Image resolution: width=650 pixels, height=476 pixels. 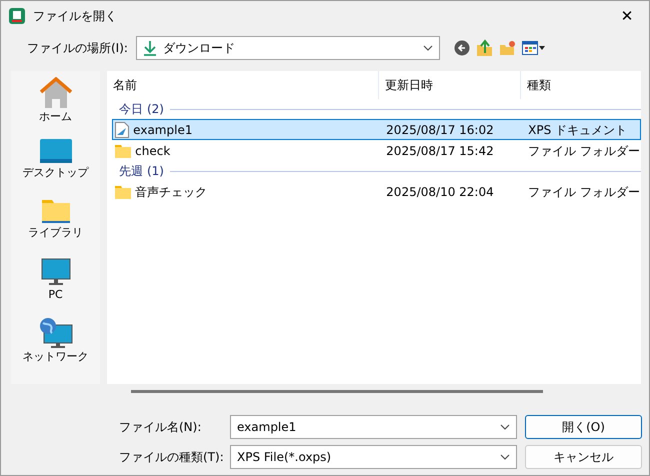 I want to click on location-label: ファイルの場所(I):, so click(x=77, y=48).